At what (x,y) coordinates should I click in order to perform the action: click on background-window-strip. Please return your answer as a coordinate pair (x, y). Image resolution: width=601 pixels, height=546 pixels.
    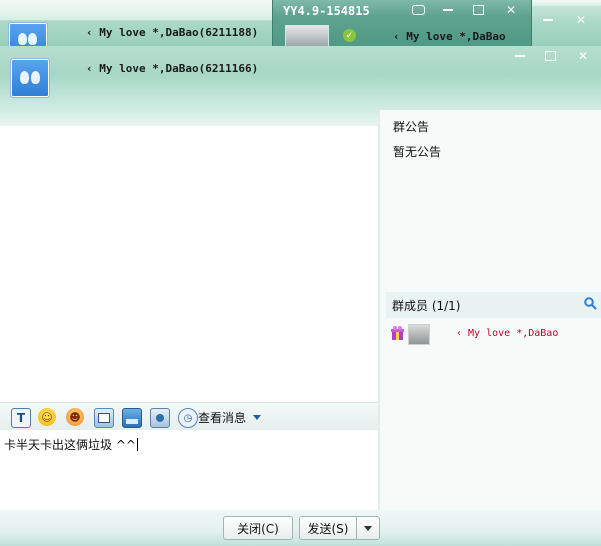
    Looking at the image, I should click on (136, 10).